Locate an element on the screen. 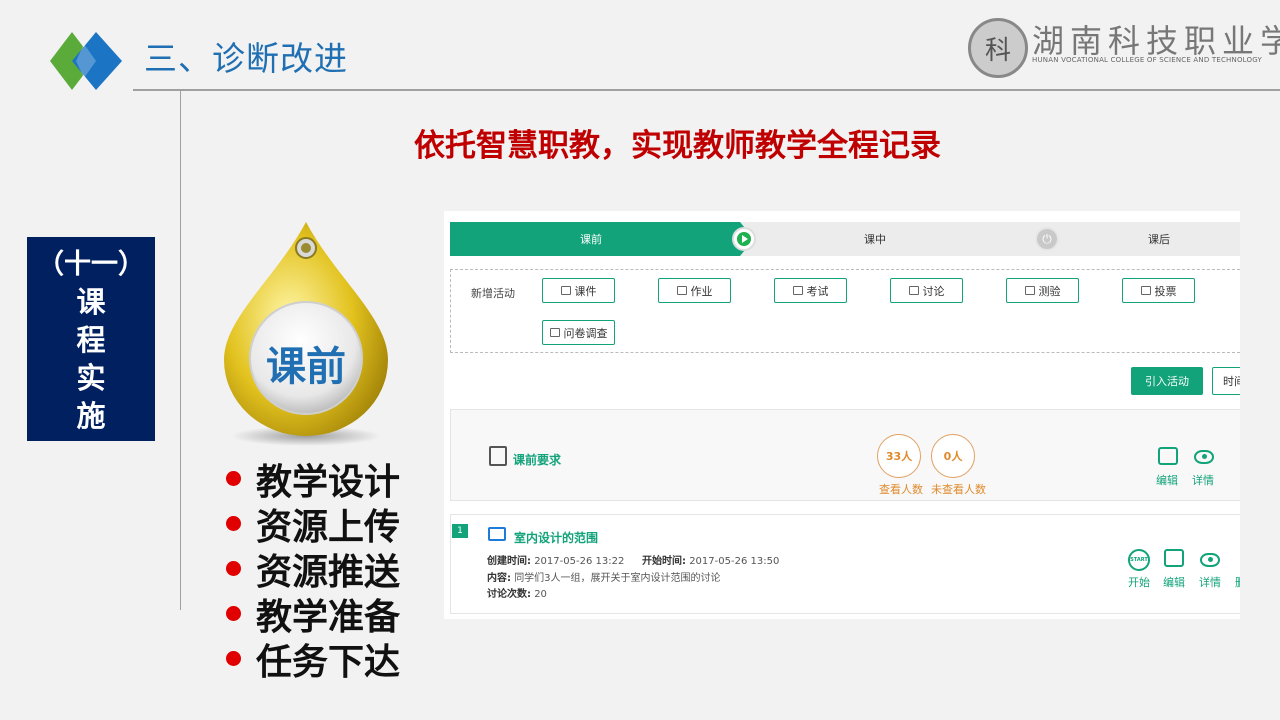 This screenshot has height=720, width=1280. bullet-item: 教学设计 is located at coordinates (313, 479).